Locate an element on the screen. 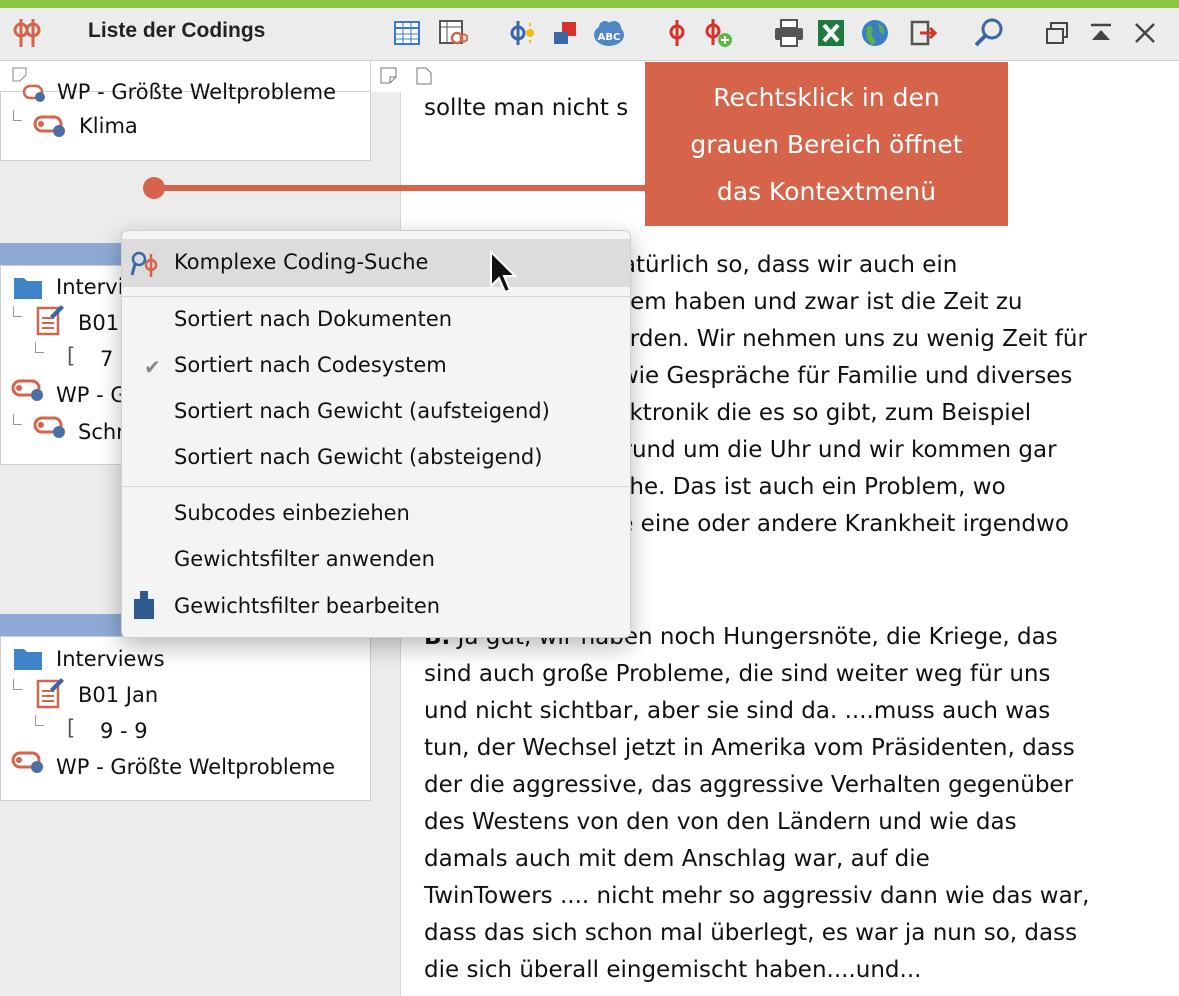  print-icon is located at coordinates (789, 33).